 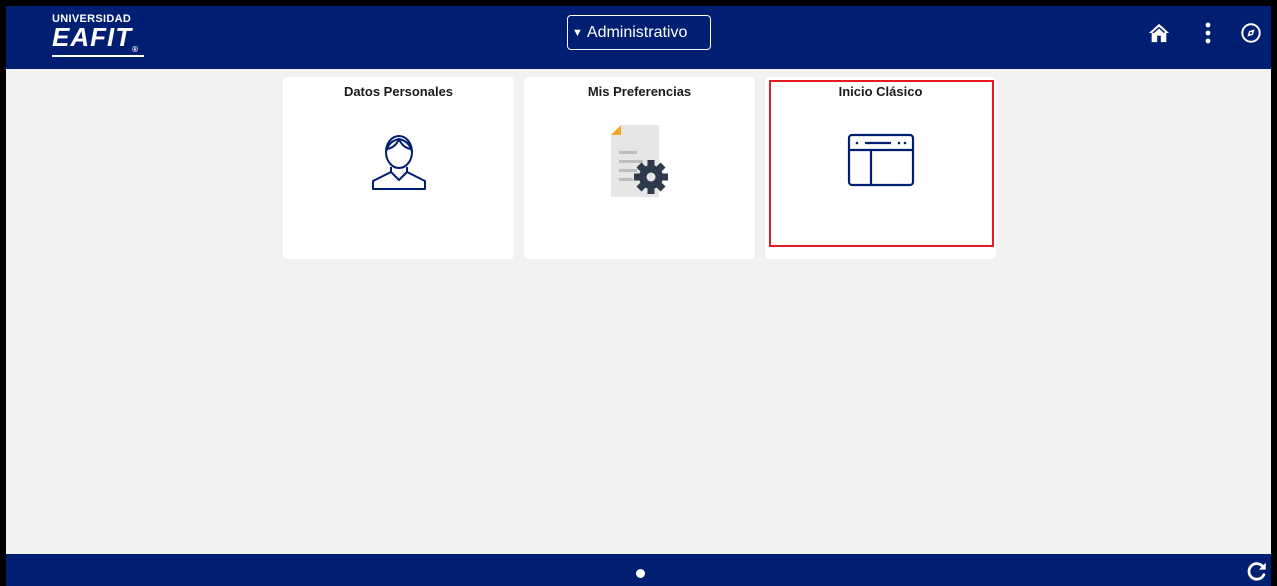 I want to click on logo-main-text: EAFIT®, so click(x=96, y=38).